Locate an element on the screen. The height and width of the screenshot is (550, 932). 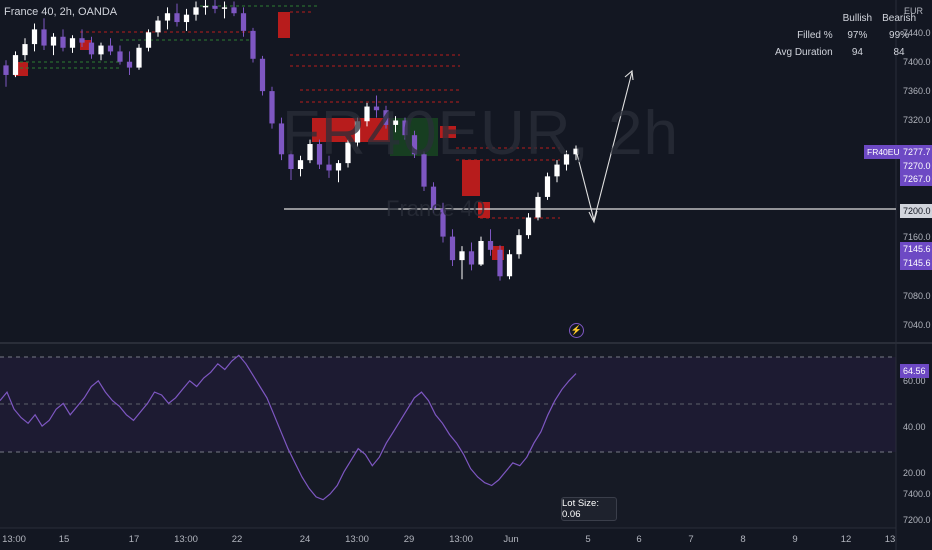
last-price-tag: 7277.7 is located at coordinates (916, 152).